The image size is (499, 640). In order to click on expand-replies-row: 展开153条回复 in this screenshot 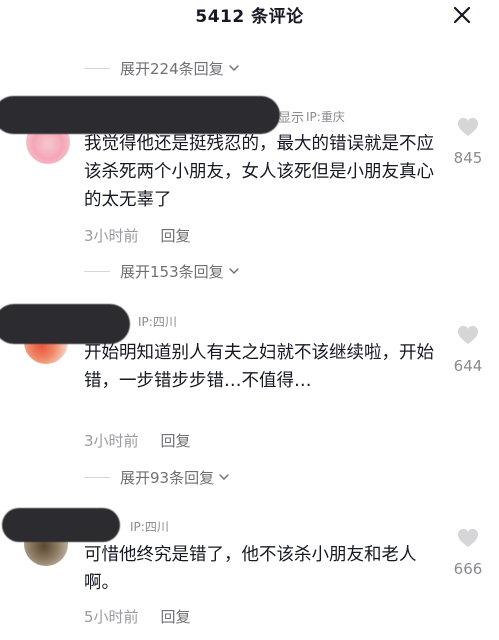, I will do `click(162, 271)`.